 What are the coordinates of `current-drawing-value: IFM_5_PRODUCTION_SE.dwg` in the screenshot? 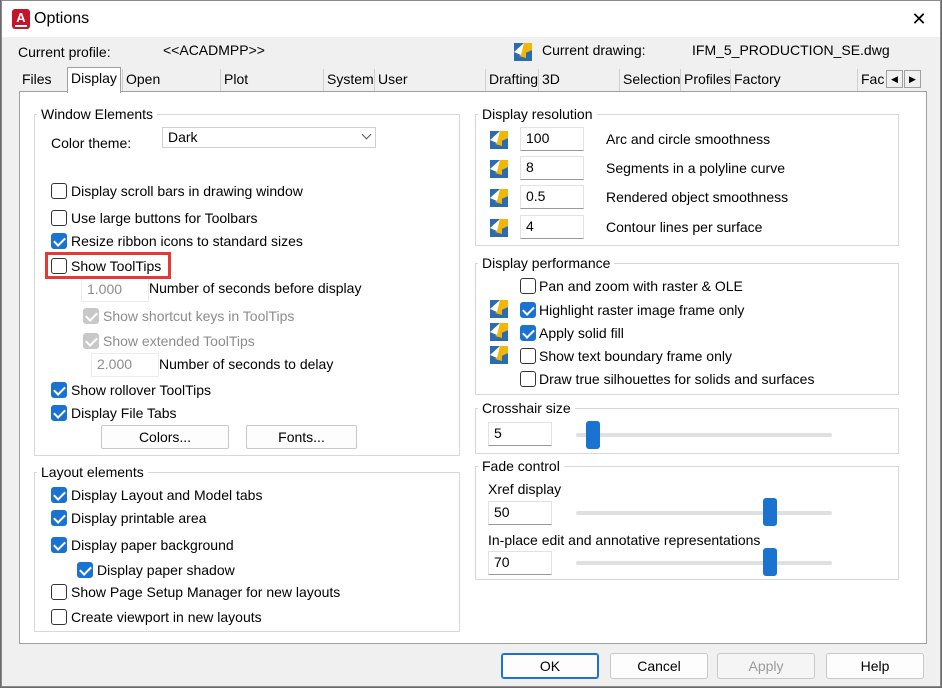 It's located at (791, 50).